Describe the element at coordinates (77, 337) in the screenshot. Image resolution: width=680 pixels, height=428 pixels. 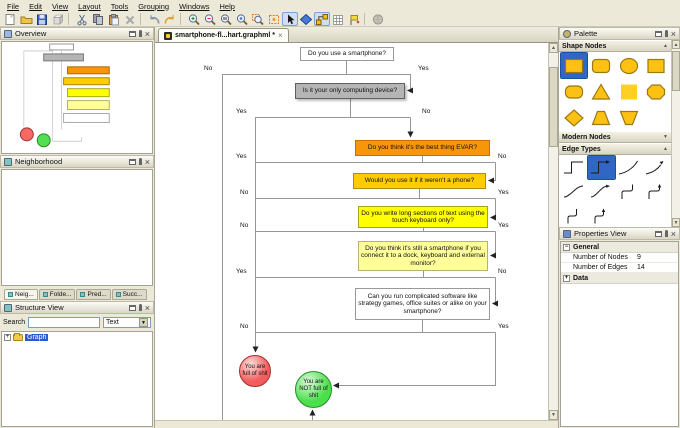
I see `tree-item-graph: + Graph` at that location.